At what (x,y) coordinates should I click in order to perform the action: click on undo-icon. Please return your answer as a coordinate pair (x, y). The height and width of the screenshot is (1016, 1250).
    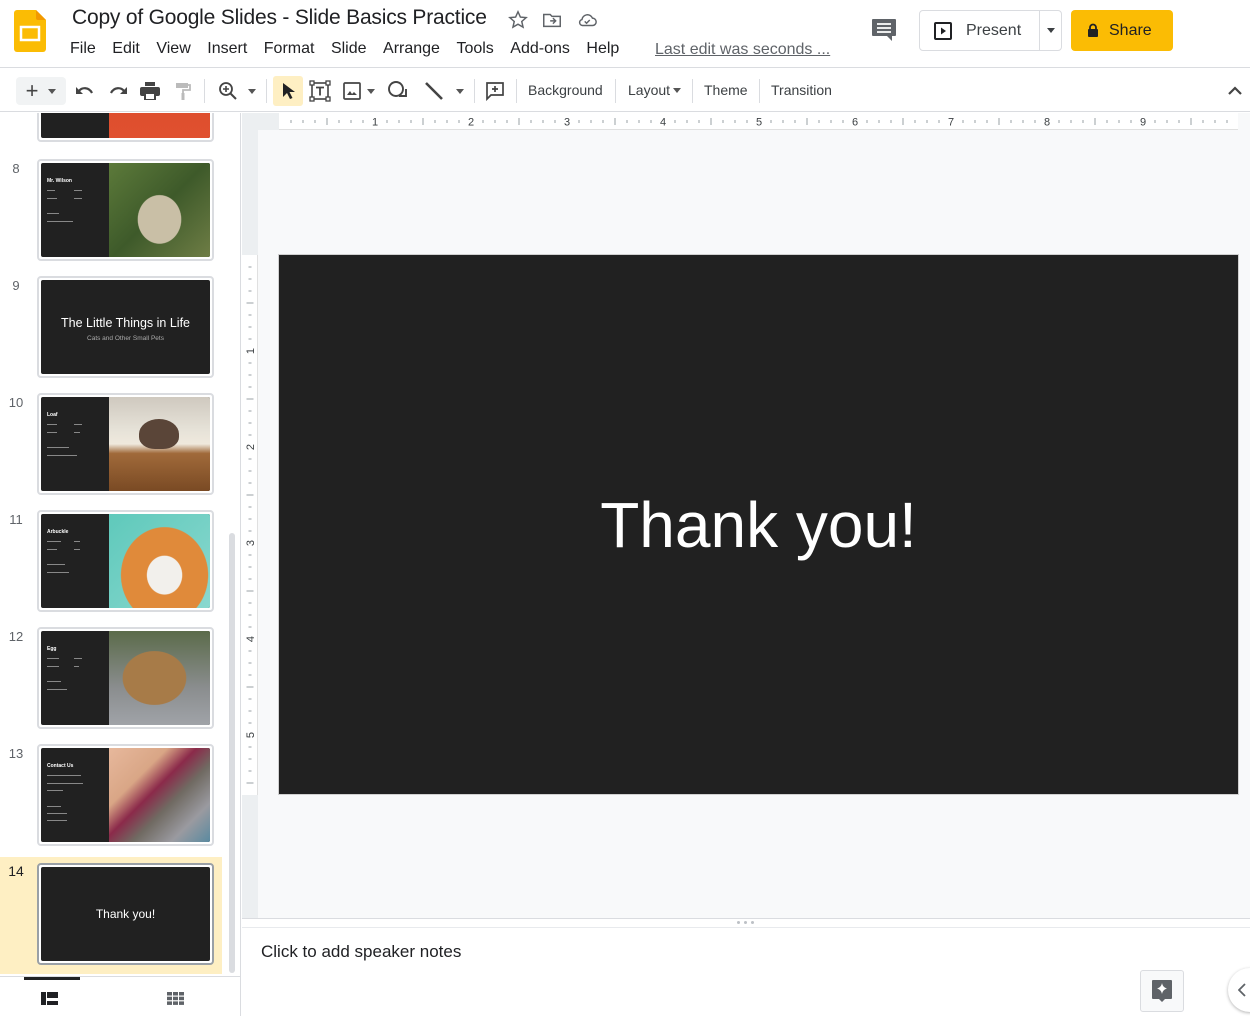
    Looking at the image, I should click on (84, 90).